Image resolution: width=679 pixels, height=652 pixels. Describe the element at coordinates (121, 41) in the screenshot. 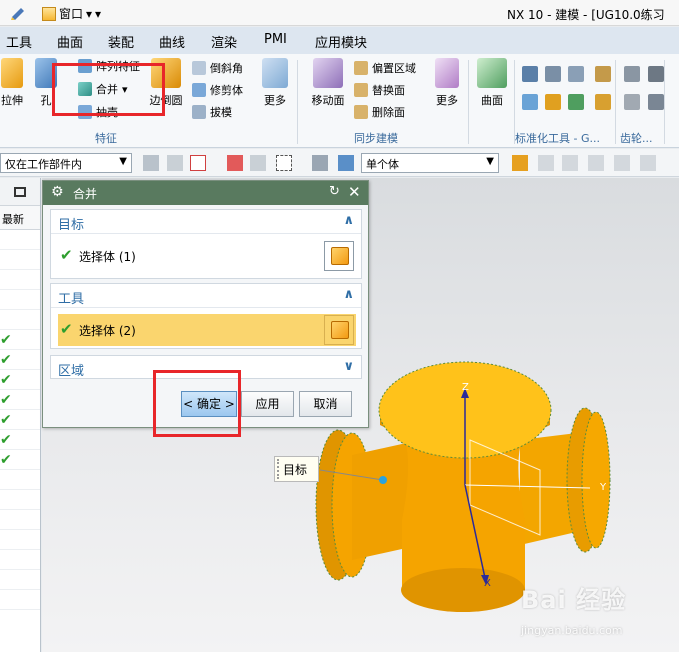

I see `menu-assembly: 装配` at that location.